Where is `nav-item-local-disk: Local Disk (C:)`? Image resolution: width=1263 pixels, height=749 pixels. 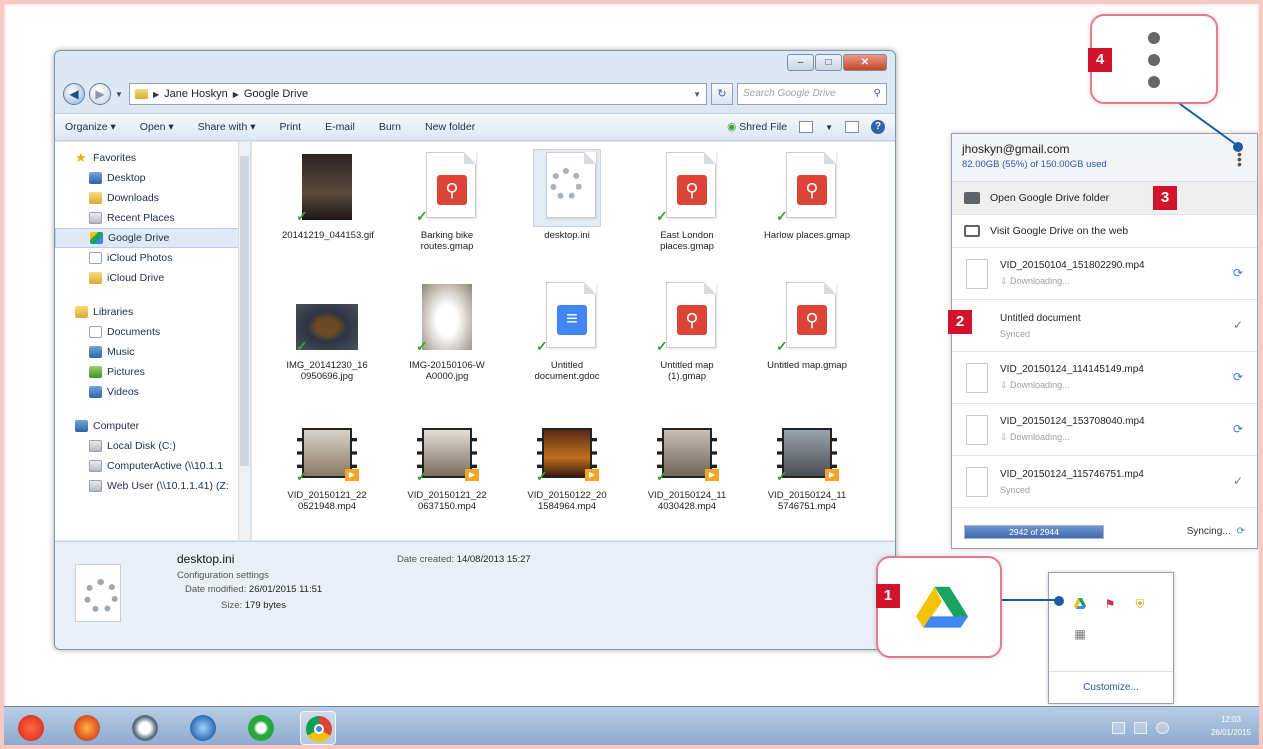
nav-item-local-disk: Local Disk (C:) is located at coordinates (152, 446).